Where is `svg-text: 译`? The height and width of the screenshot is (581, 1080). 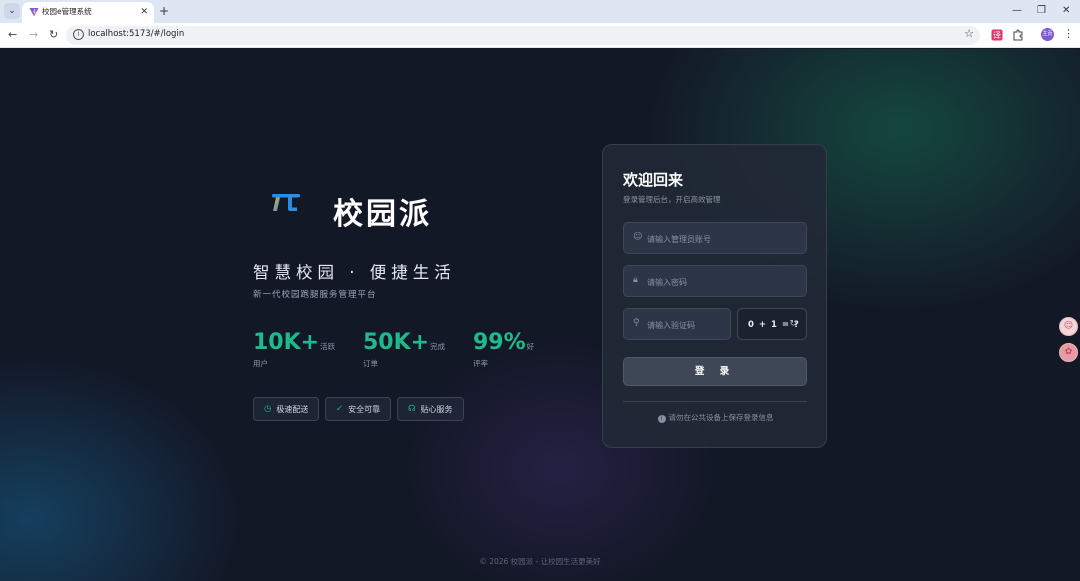 svg-text: 译 is located at coordinates (997, 35).